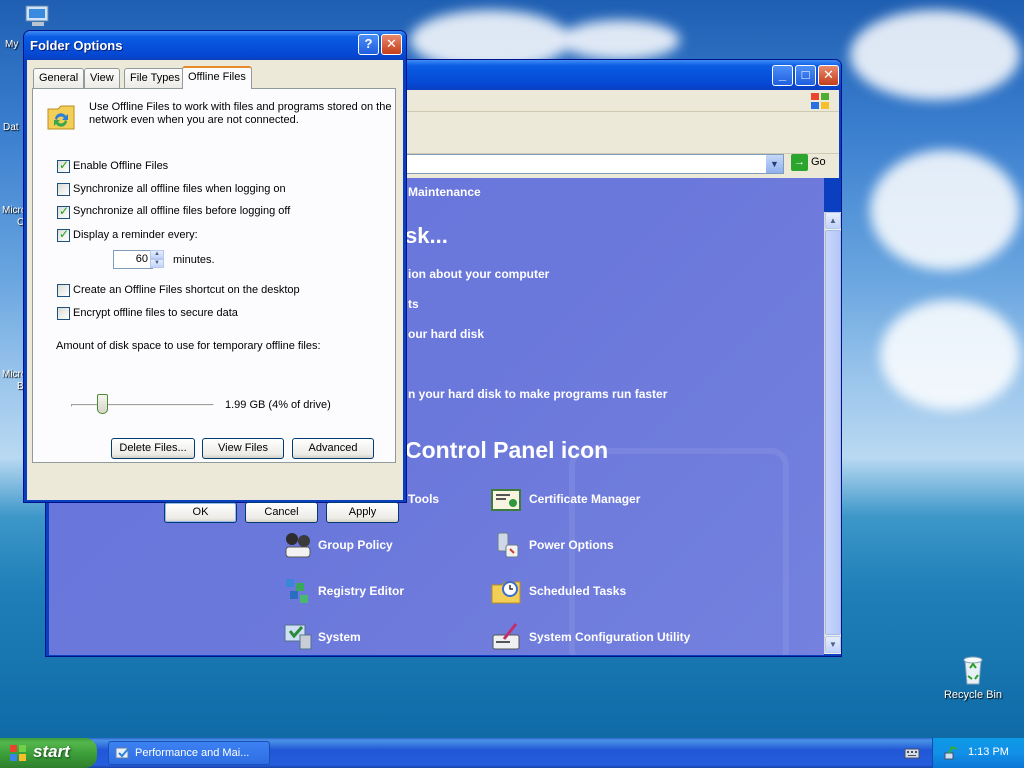 The width and height of the screenshot is (1024, 770). I want to click on scheduled-tasks-icon, so click(506, 591).